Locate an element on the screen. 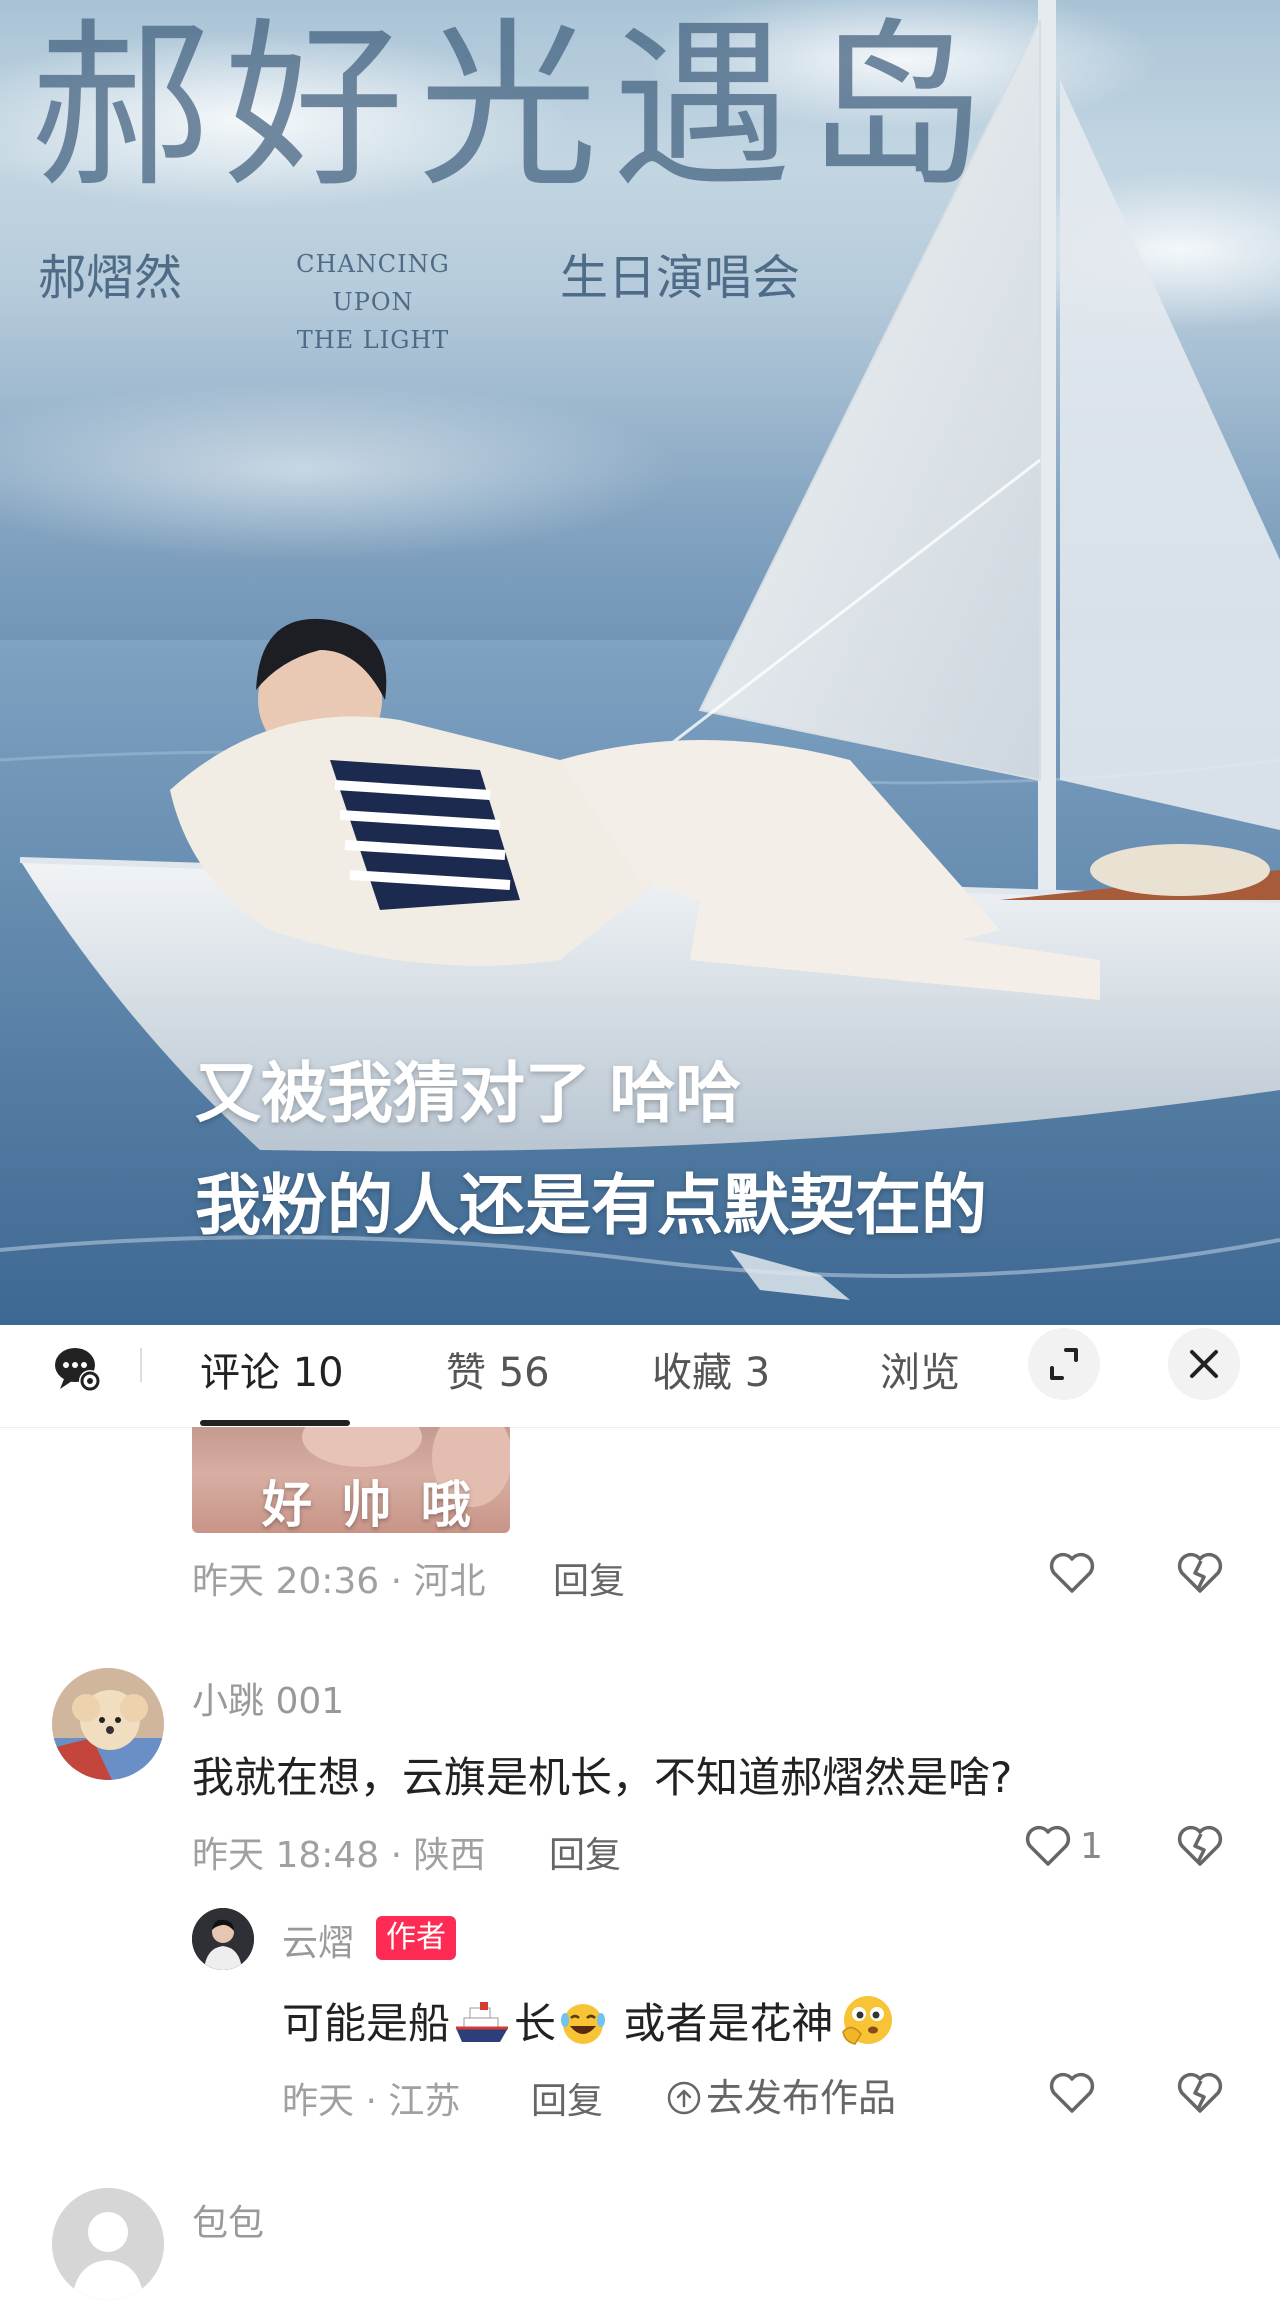  tab-divider is located at coordinates (141, 1365).